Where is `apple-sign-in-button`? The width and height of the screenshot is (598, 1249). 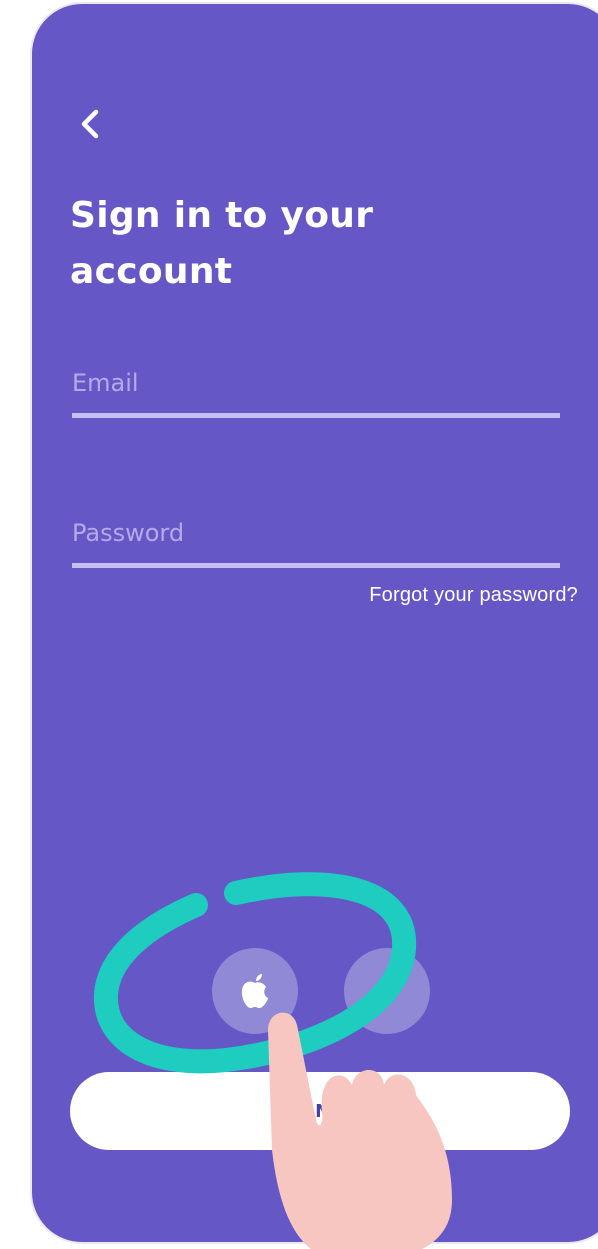 apple-sign-in-button is located at coordinates (255, 991).